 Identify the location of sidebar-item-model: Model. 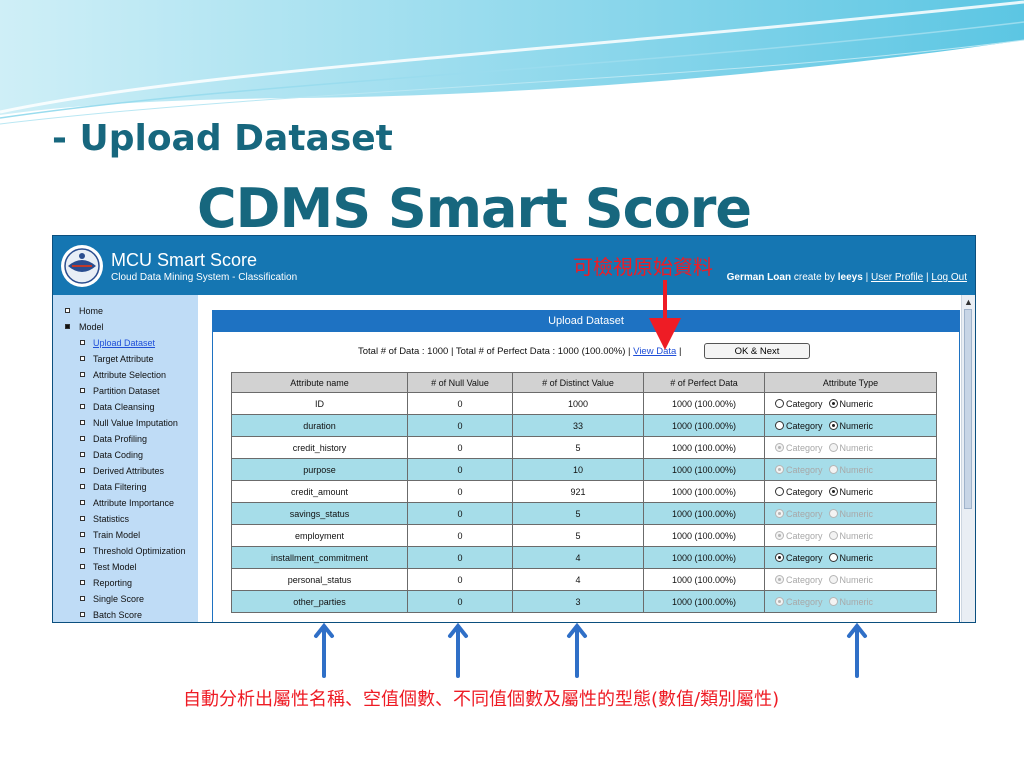
(125, 327).